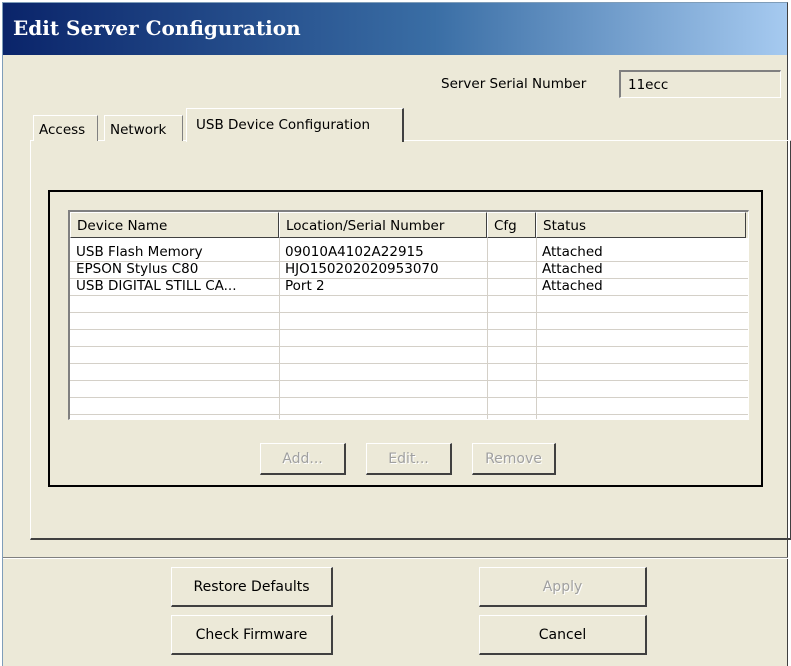 The image size is (791, 666). I want to click on column-header-status: Status, so click(641, 225).